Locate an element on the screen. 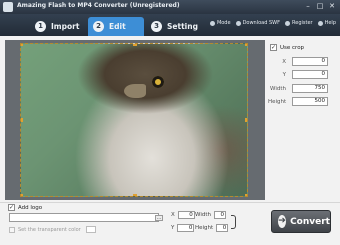 Image resolution: width=340 pixels, height=245 pixels. logo-width-row: Width 0 is located at coordinates (210, 215).